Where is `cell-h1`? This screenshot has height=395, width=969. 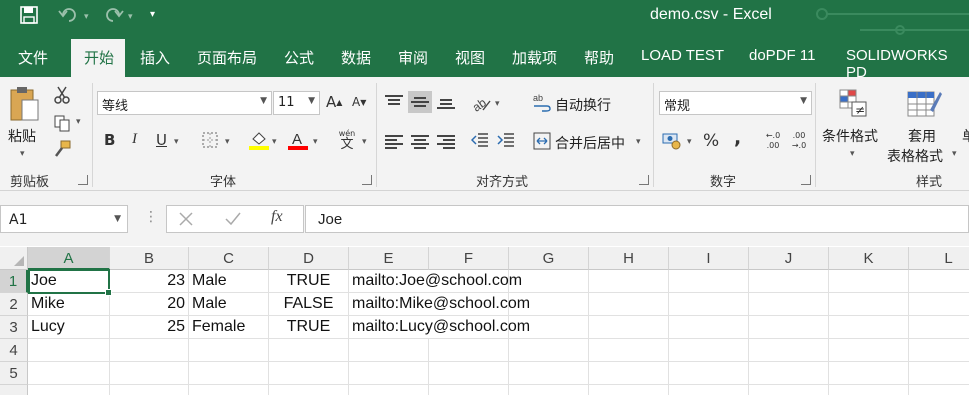
cell-h1 is located at coordinates (629, 281).